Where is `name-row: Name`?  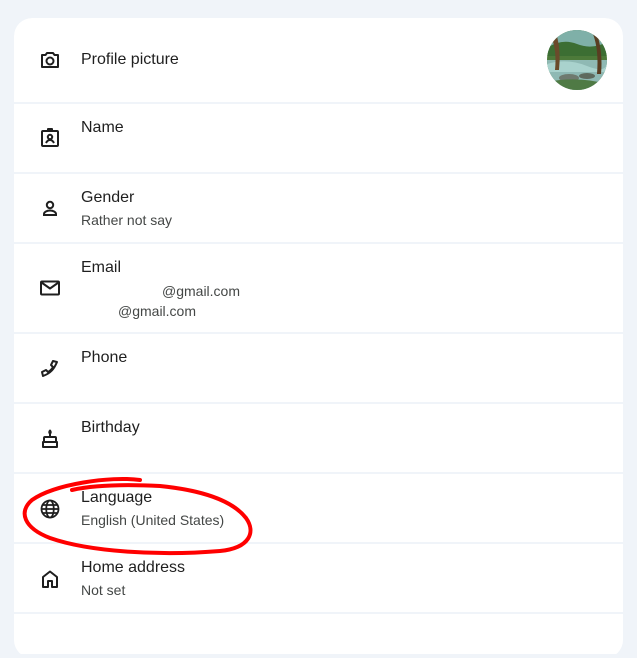
name-row: Name is located at coordinates (318, 138).